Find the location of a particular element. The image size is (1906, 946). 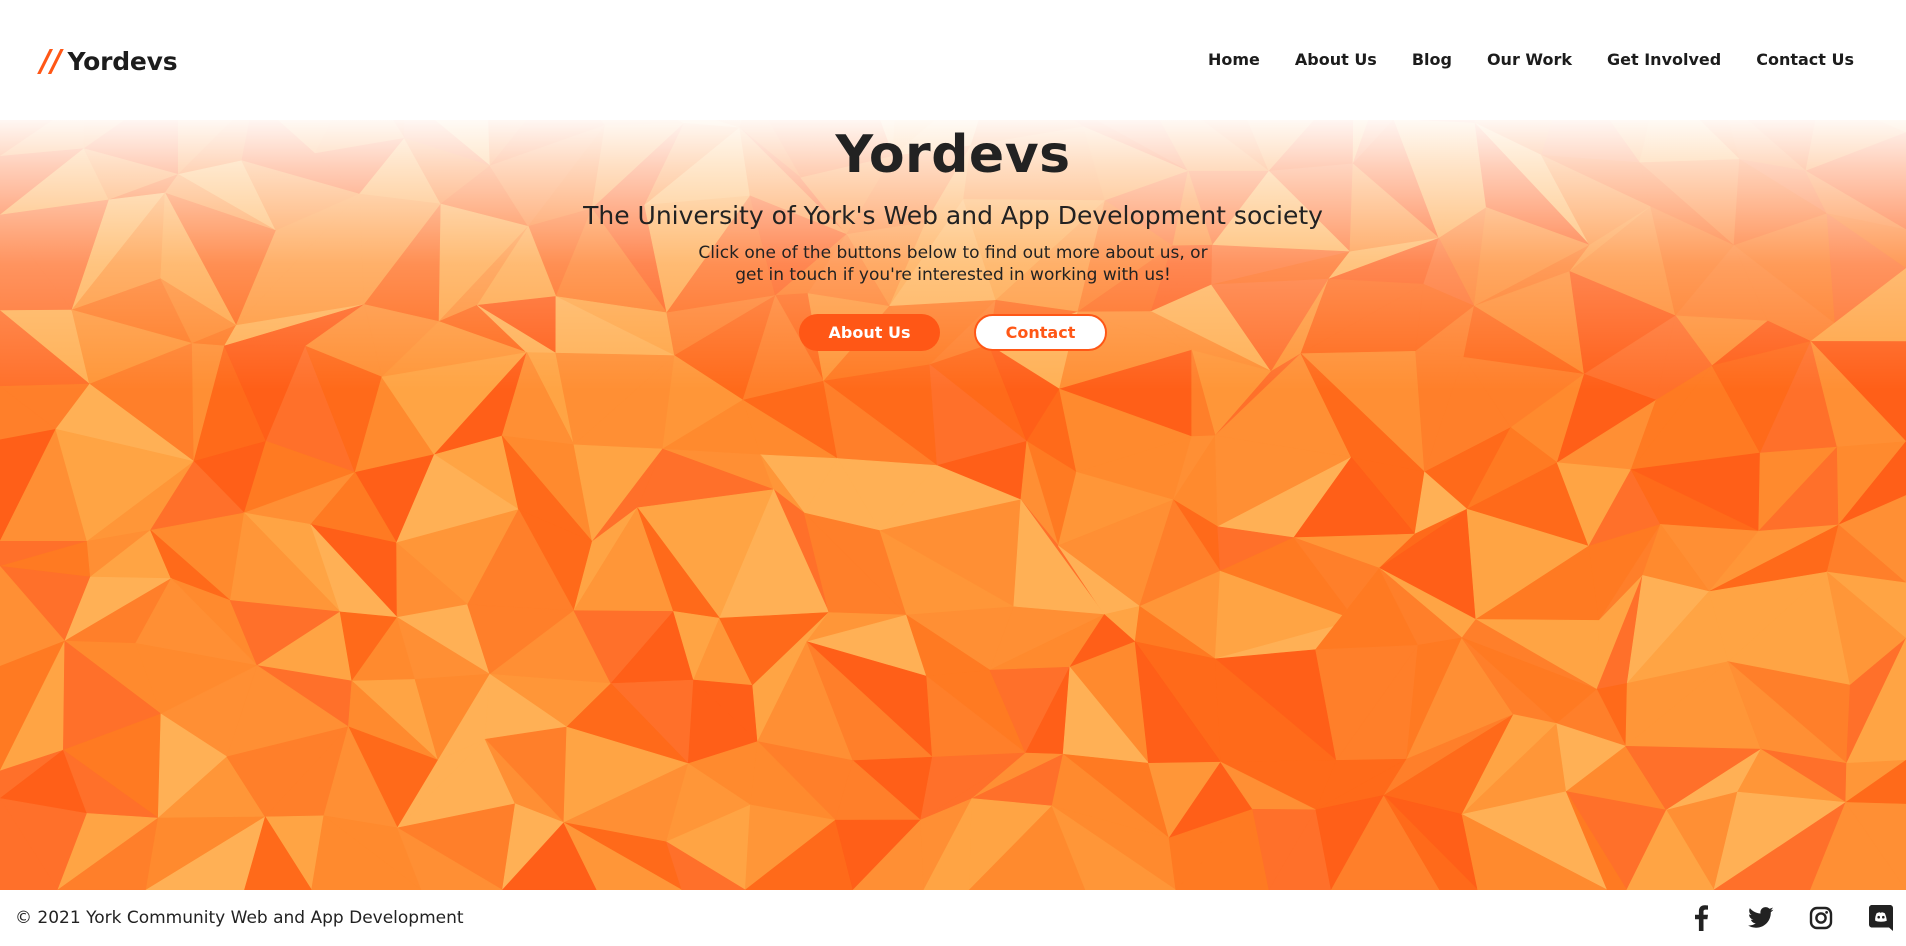

nav-our-work: Our Work is located at coordinates (1529, 59).